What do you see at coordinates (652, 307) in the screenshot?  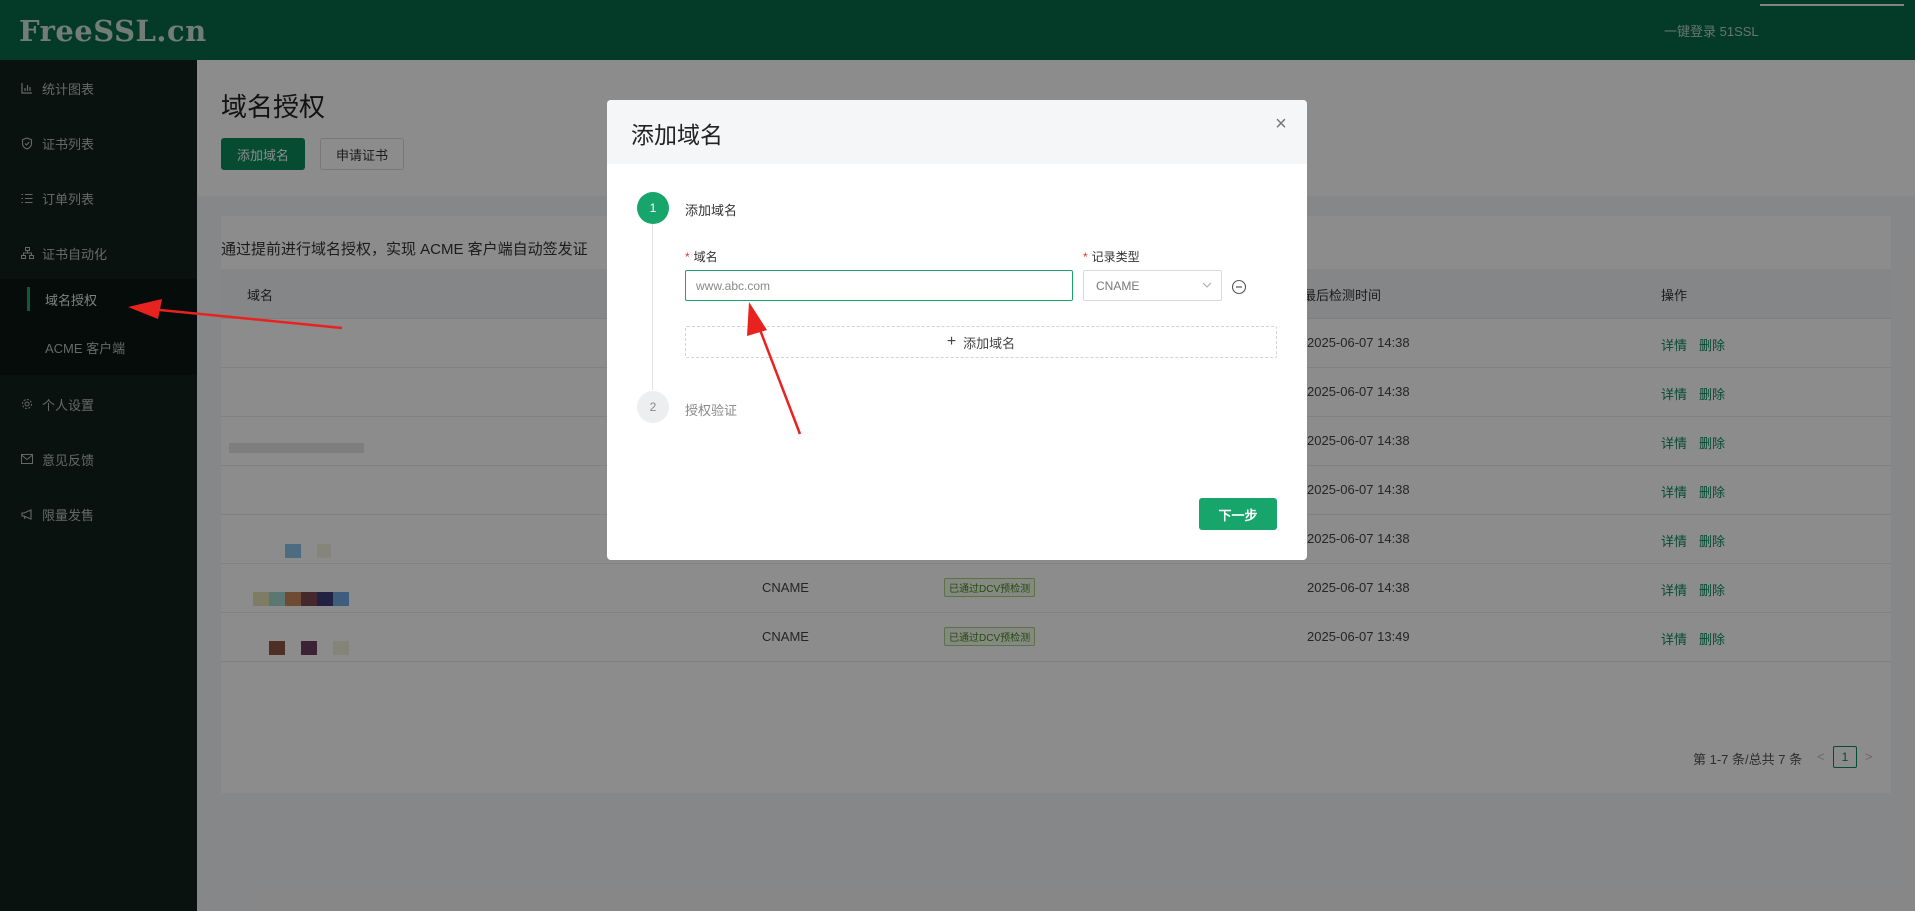 I see `steps-connector` at bounding box center [652, 307].